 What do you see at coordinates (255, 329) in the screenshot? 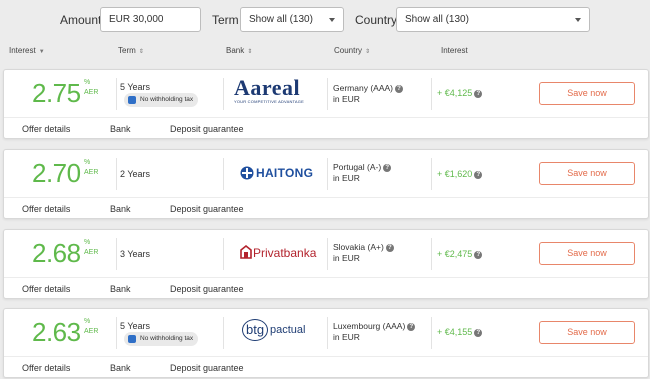
I see `bank-logo-text: btg` at bounding box center [255, 329].